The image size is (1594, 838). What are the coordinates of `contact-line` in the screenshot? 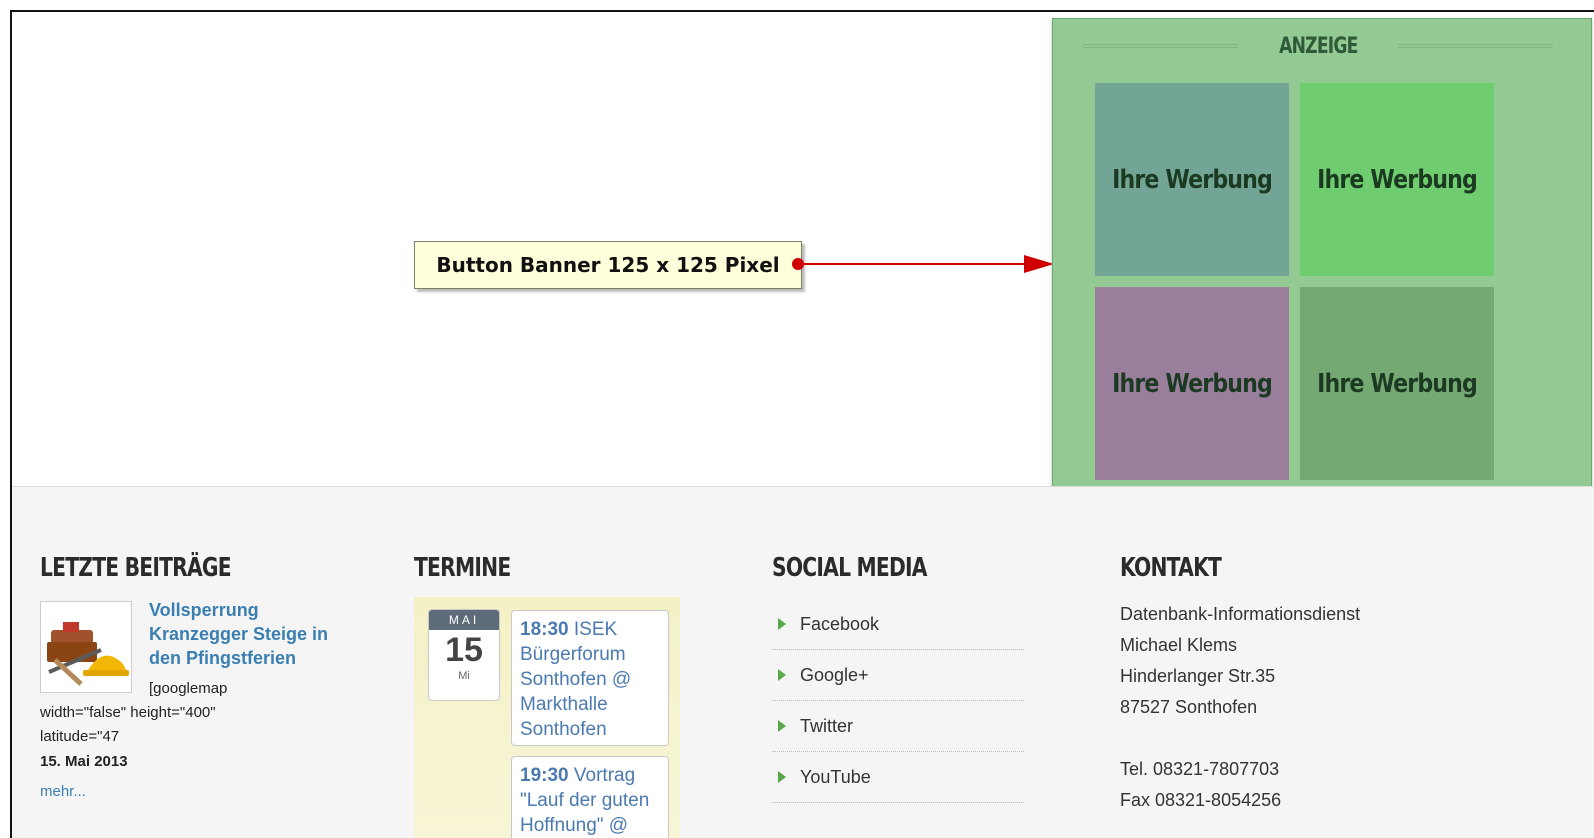 It's located at (1240, 738).